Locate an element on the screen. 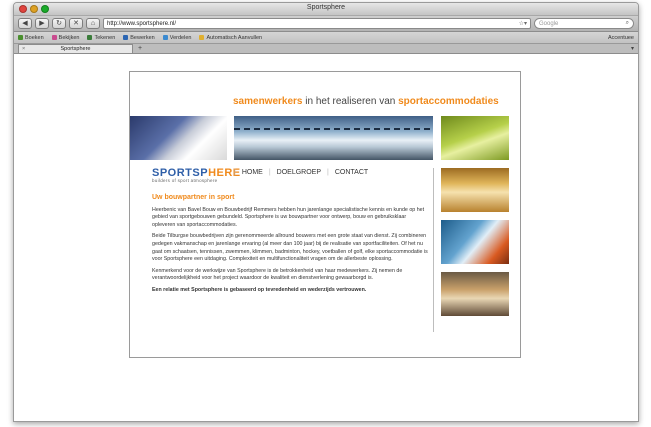 The width and height of the screenshot is (651, 427). stop-button: ✕ is located at coordinates (76, 23).